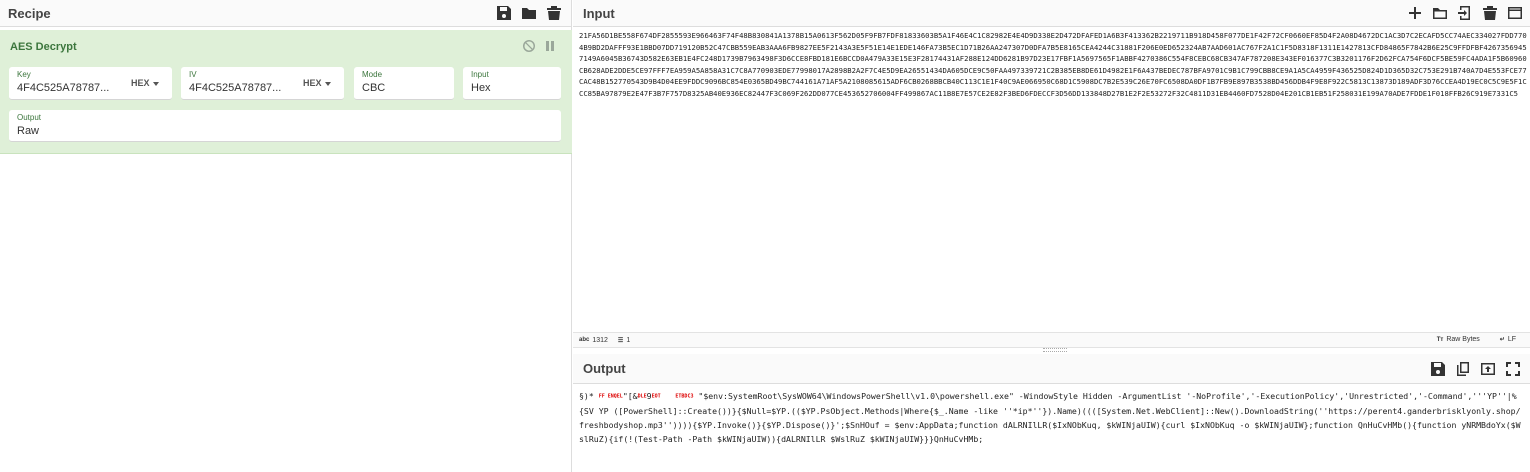 The height and width of the screenshot is (472, 1530). What do you see at coordinates (481, 88) in the screenshot?
I see `input-format-select: Hex` at bounding box center [481, 88].